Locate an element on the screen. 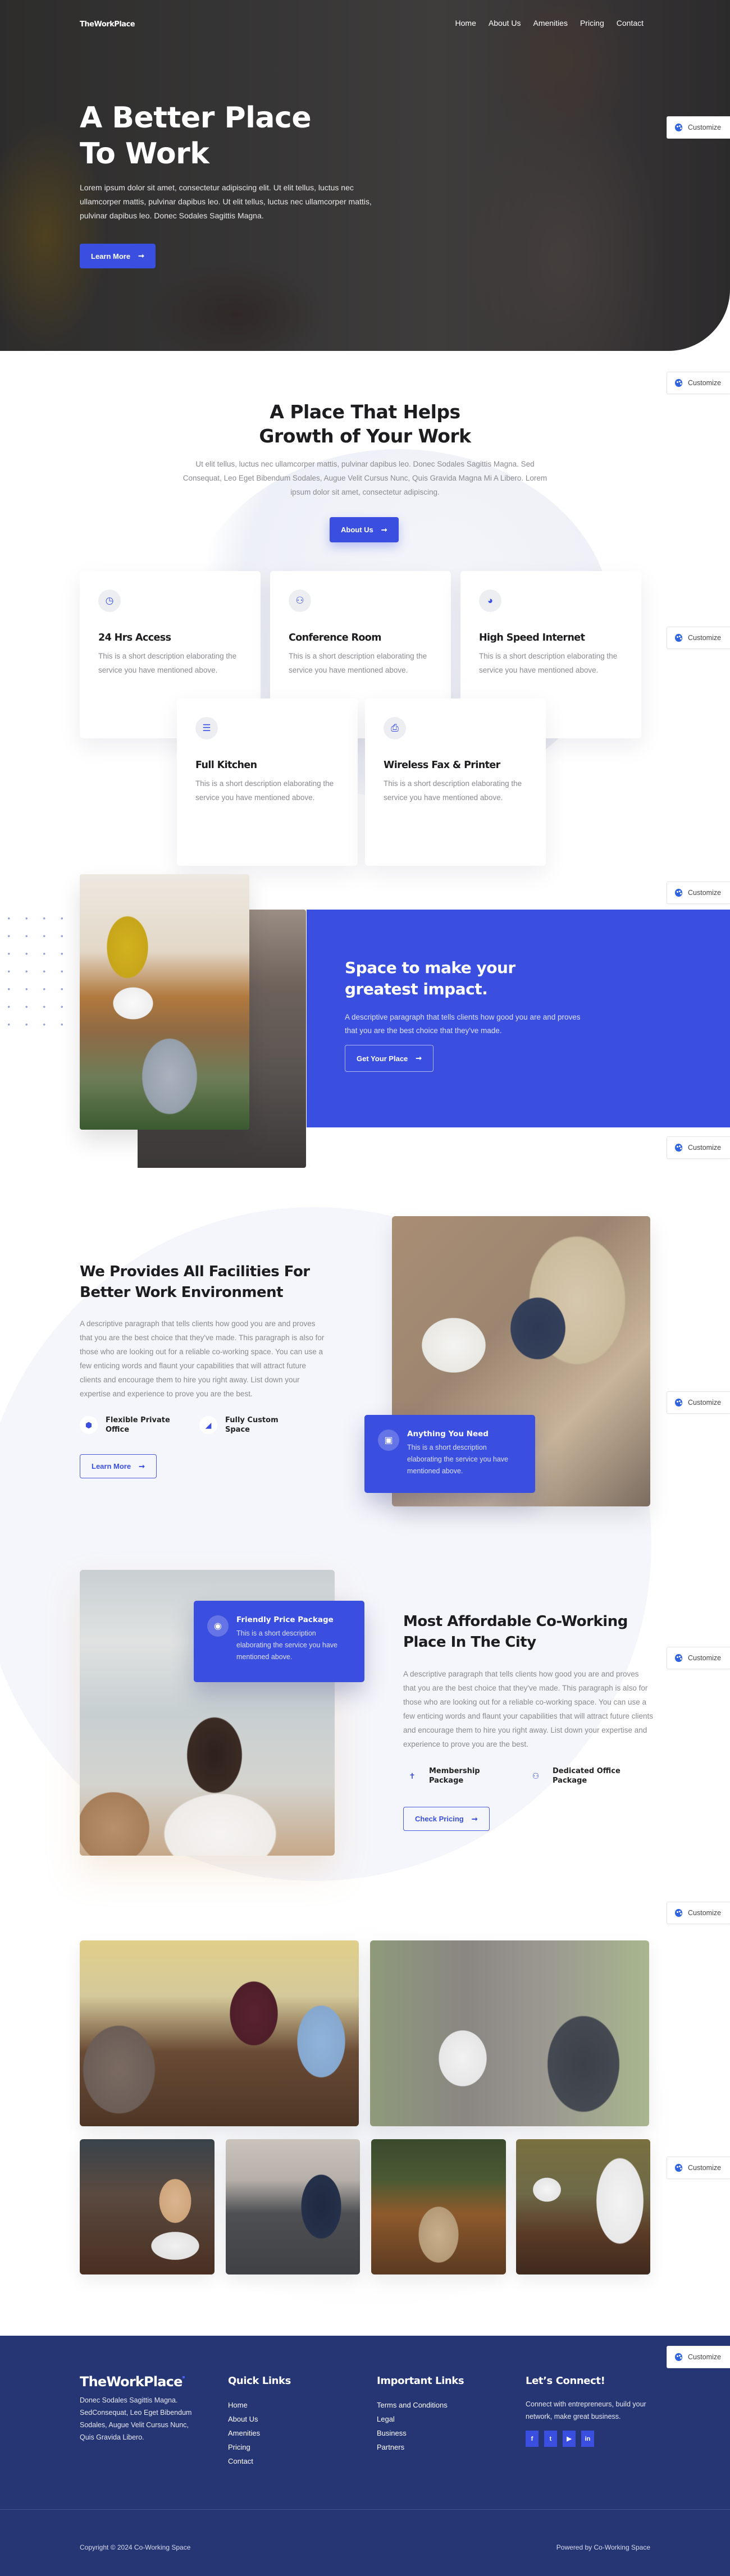 Image resolution: width=730 pixels, height=2576 pixels. cube-icon: ⬢ is located at coordinates (89, 1425).